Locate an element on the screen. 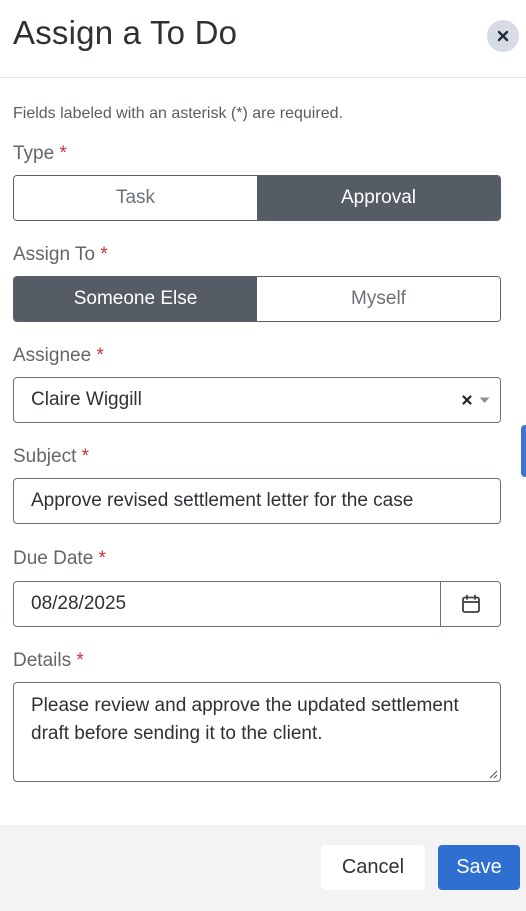 This screenshot has height=911, width=526. dialog-title: Assign a To Do is located at coordinates (125, 32).